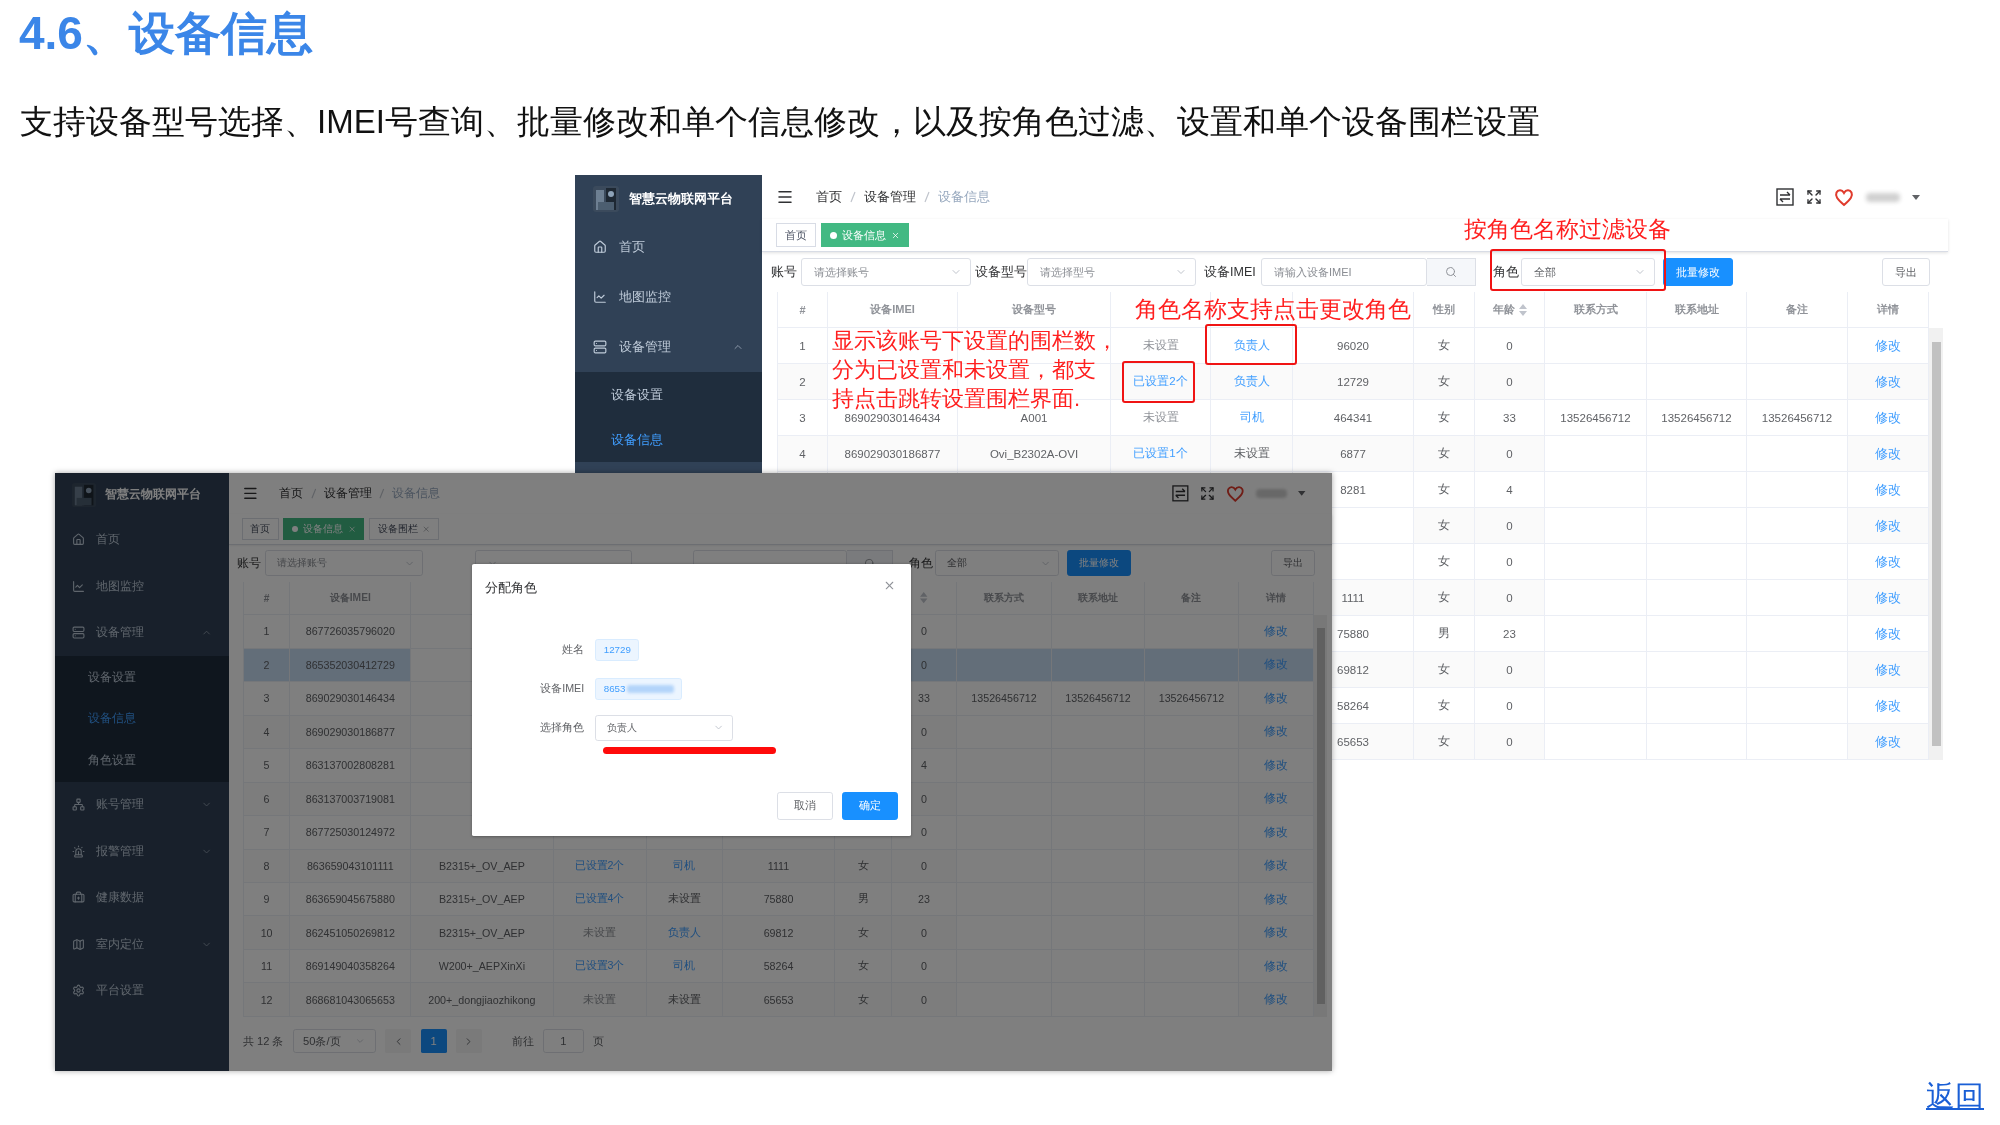 This screenshot has width=2000, height=1125. Describe the element at coordinates (142, 898) in the screenshot. I see `menu-item: 健康数据` at that location.